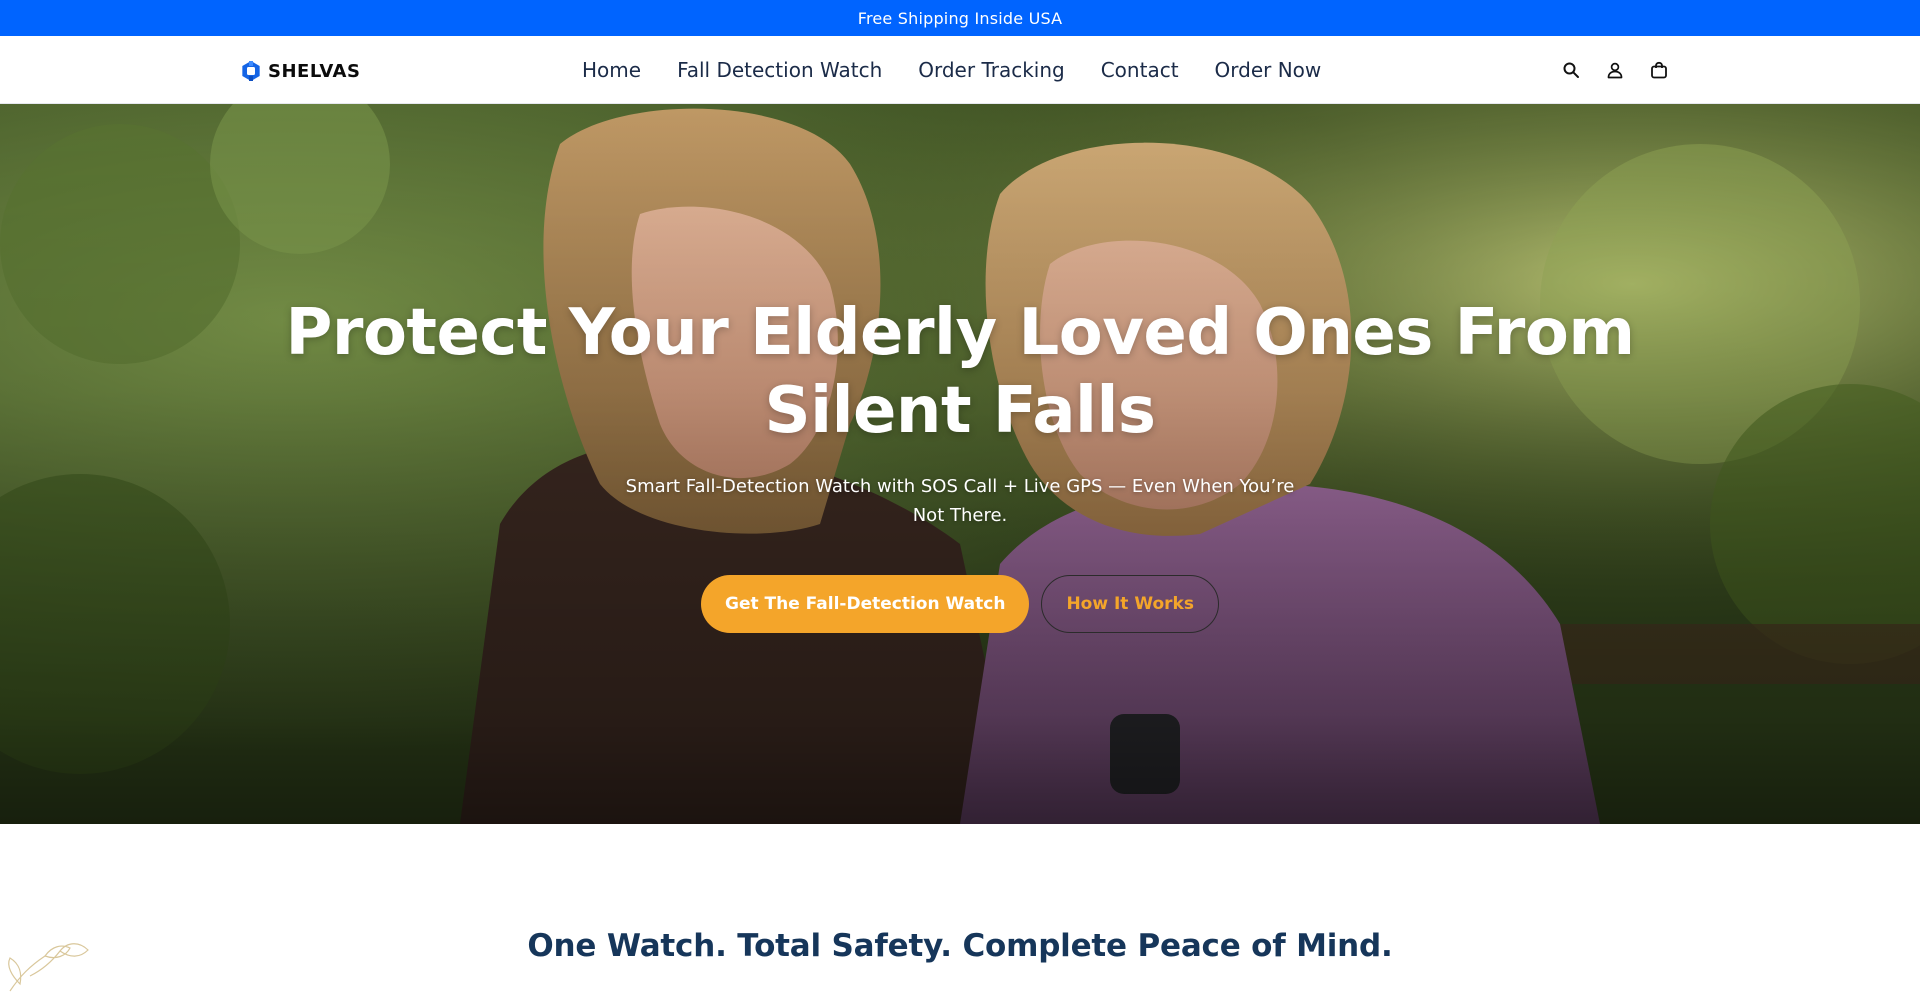 The image size is (1920, 993). What do you see at coordinates (1130, 604) in the screenshot?
I see `how-it-works-button: How It Works` at bounding box center [1130, 604].